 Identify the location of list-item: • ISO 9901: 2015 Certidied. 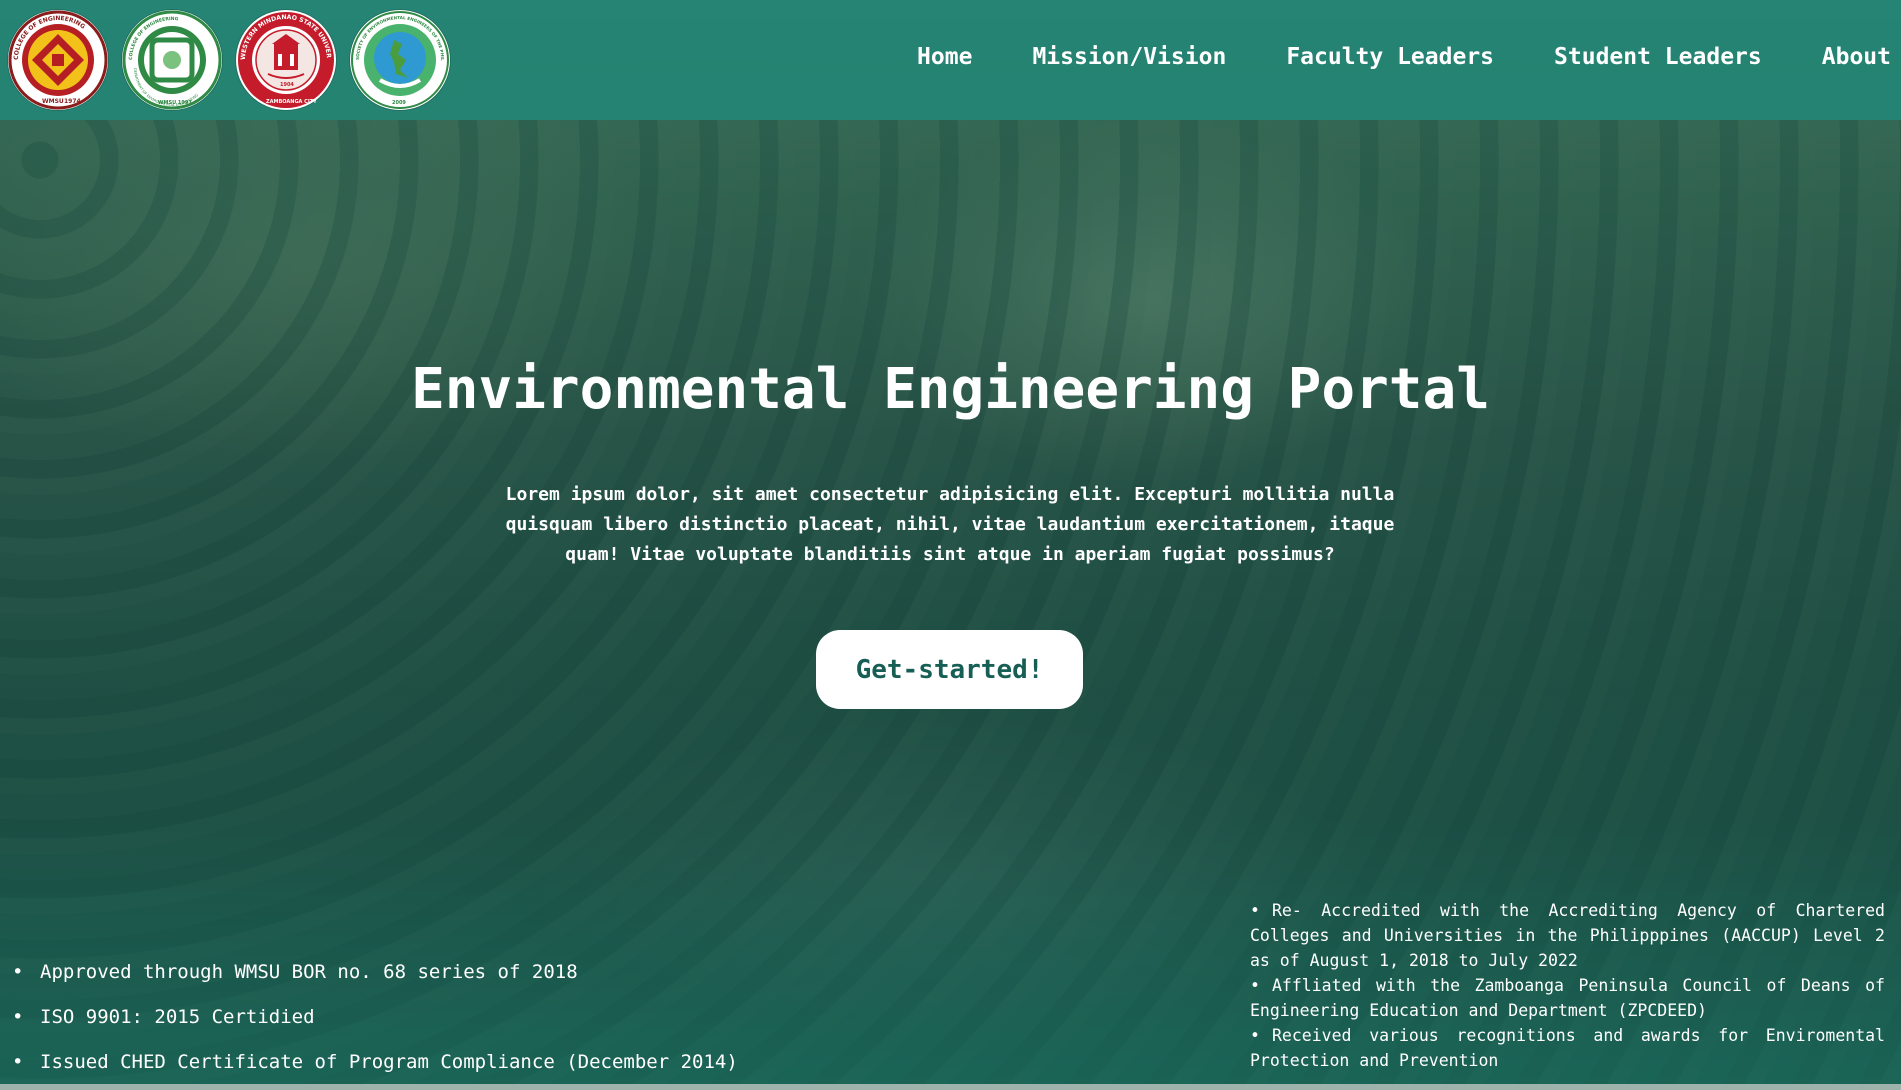
(392, 1017).